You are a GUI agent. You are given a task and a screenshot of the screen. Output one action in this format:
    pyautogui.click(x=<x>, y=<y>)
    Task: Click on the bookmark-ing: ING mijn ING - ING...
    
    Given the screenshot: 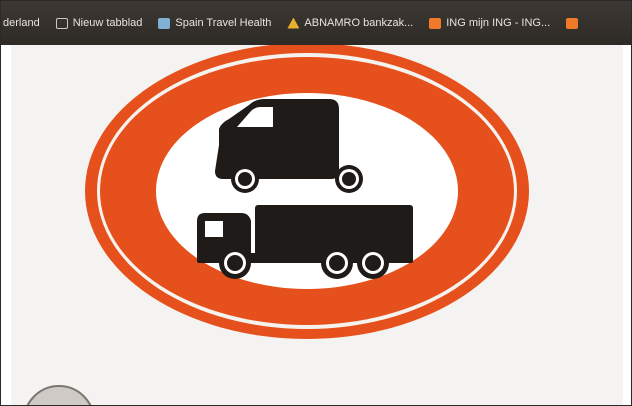 What is the action you would take?
    pyautogui.click(x=489, y=23)
    